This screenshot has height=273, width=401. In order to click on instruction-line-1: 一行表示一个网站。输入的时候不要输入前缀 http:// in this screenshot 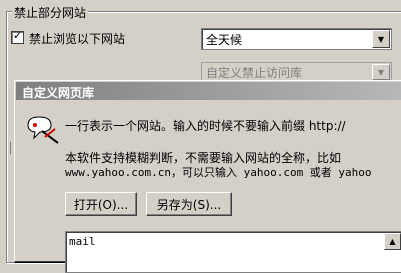, I will do `click(205, 126)`.